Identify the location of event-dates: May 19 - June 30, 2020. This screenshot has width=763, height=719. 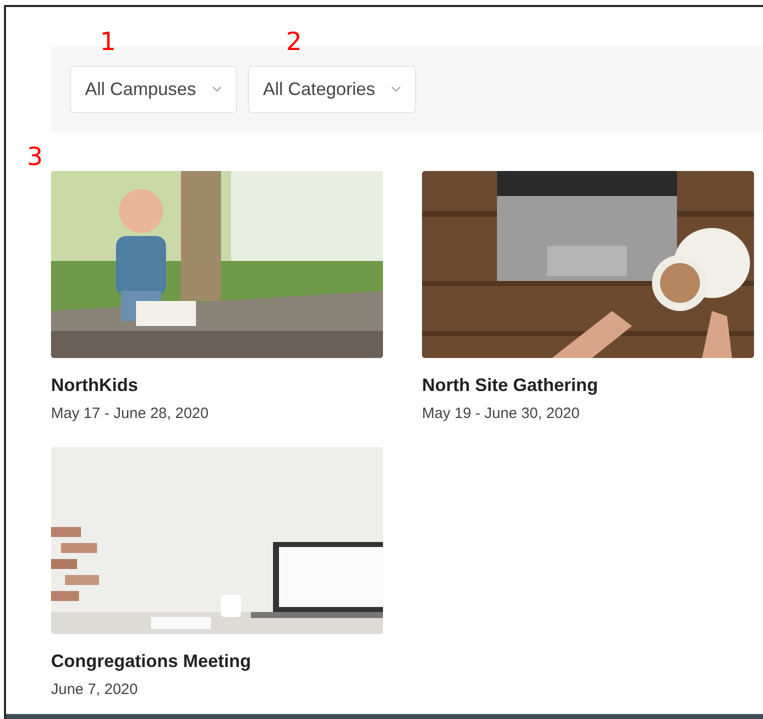
(501, 413).